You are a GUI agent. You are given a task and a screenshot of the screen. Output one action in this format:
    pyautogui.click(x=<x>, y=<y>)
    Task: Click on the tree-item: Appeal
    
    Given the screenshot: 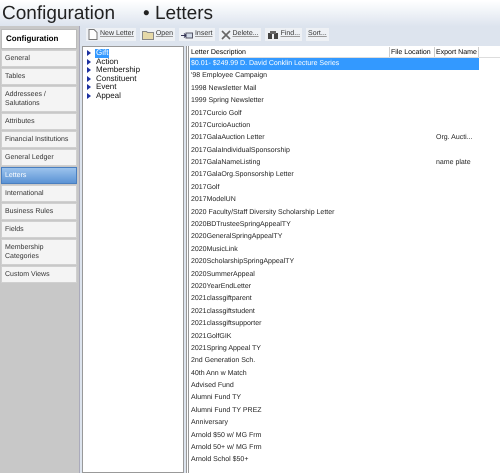 What is the action you would take?
    pyautogui.click(x=108, y=96)
    